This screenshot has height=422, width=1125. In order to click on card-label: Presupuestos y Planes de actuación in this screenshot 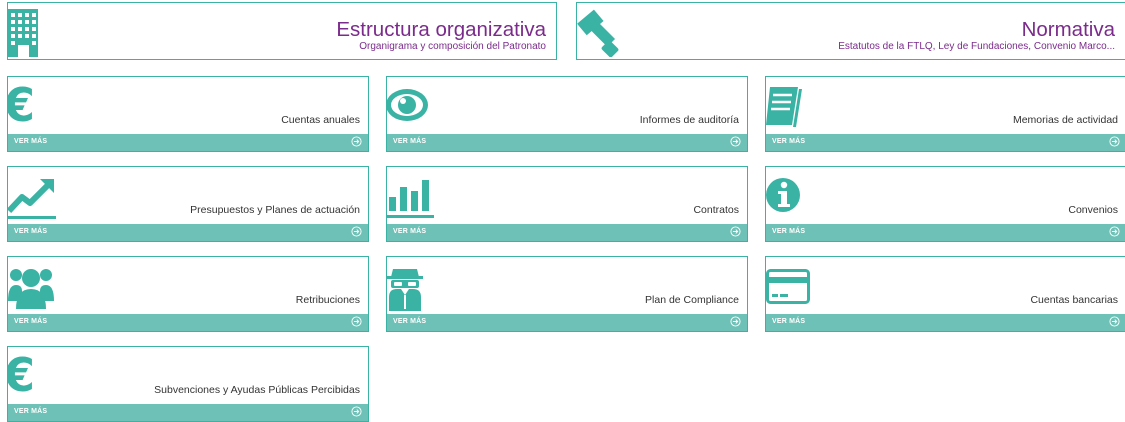, I will do `click(275, 210)`.